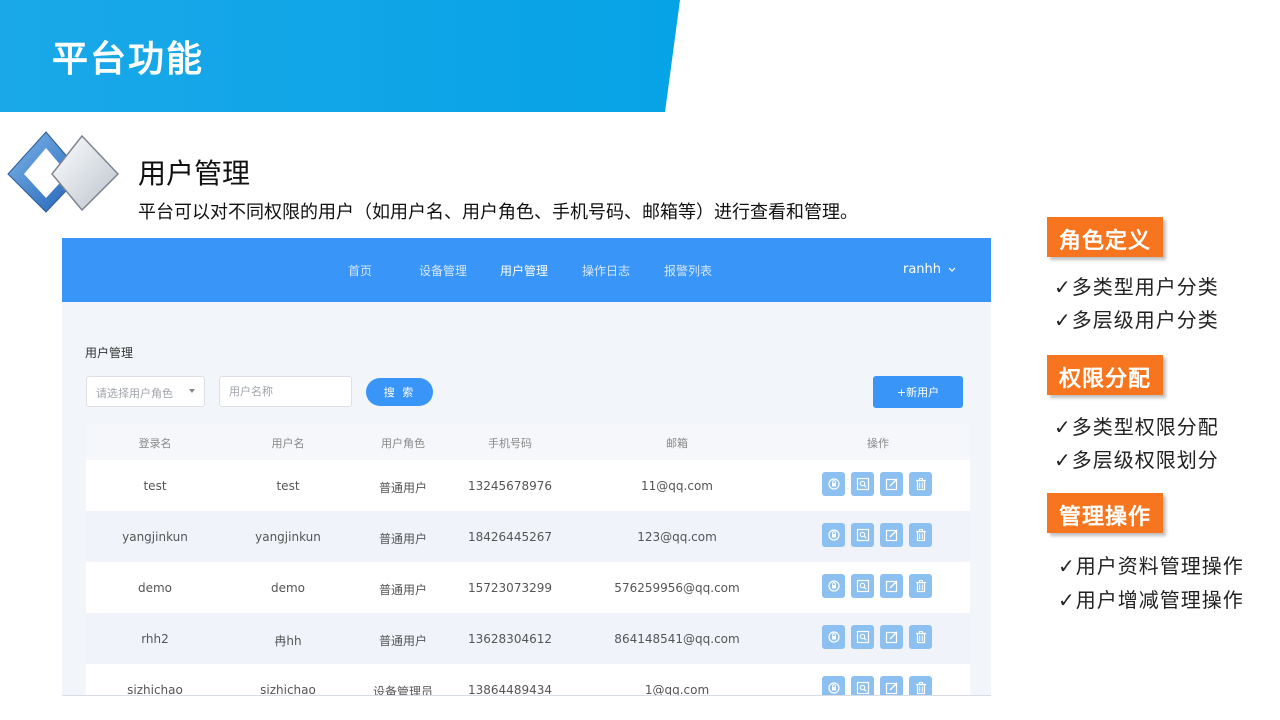 Image resolution: width=1280 pixels, height=720 pixels. What do you see at coordinates (677, 639) in the screenshot?
I see `cell-email: 864148541@qq.com` at bounding box center [677, 639].